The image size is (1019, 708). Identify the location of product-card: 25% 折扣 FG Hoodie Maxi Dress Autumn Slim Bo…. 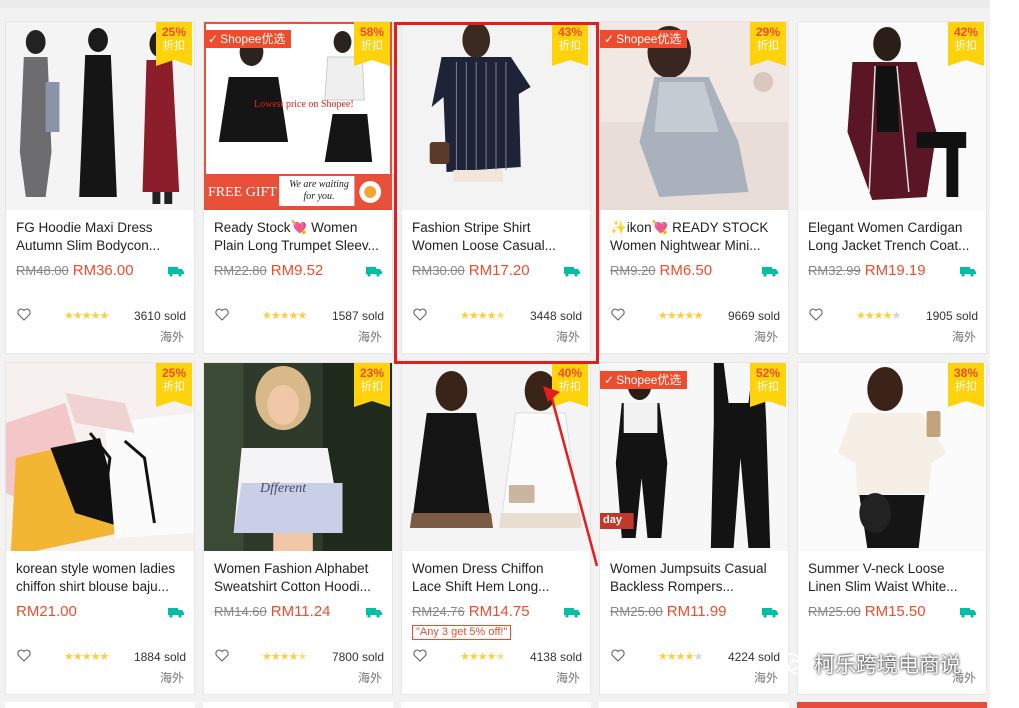
(100, 187).